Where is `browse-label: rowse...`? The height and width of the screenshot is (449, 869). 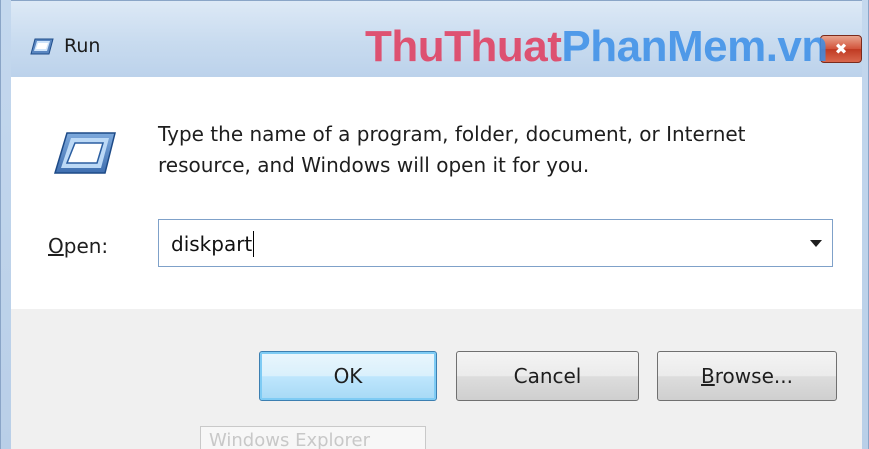 browse-label: rowse... is located at coordinates (753, 376).